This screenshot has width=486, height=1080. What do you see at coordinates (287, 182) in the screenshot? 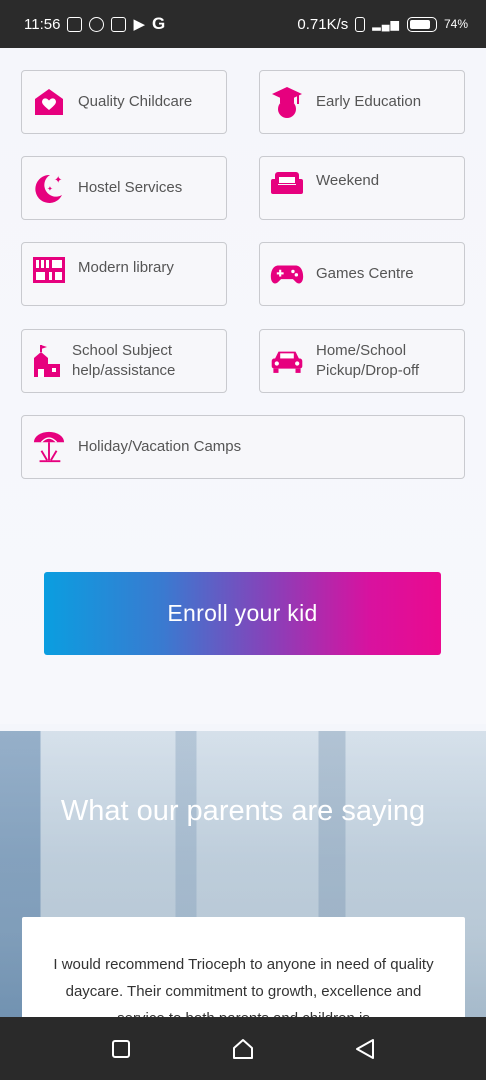
I see `sofa-icon` at bounding box center [287, 182].